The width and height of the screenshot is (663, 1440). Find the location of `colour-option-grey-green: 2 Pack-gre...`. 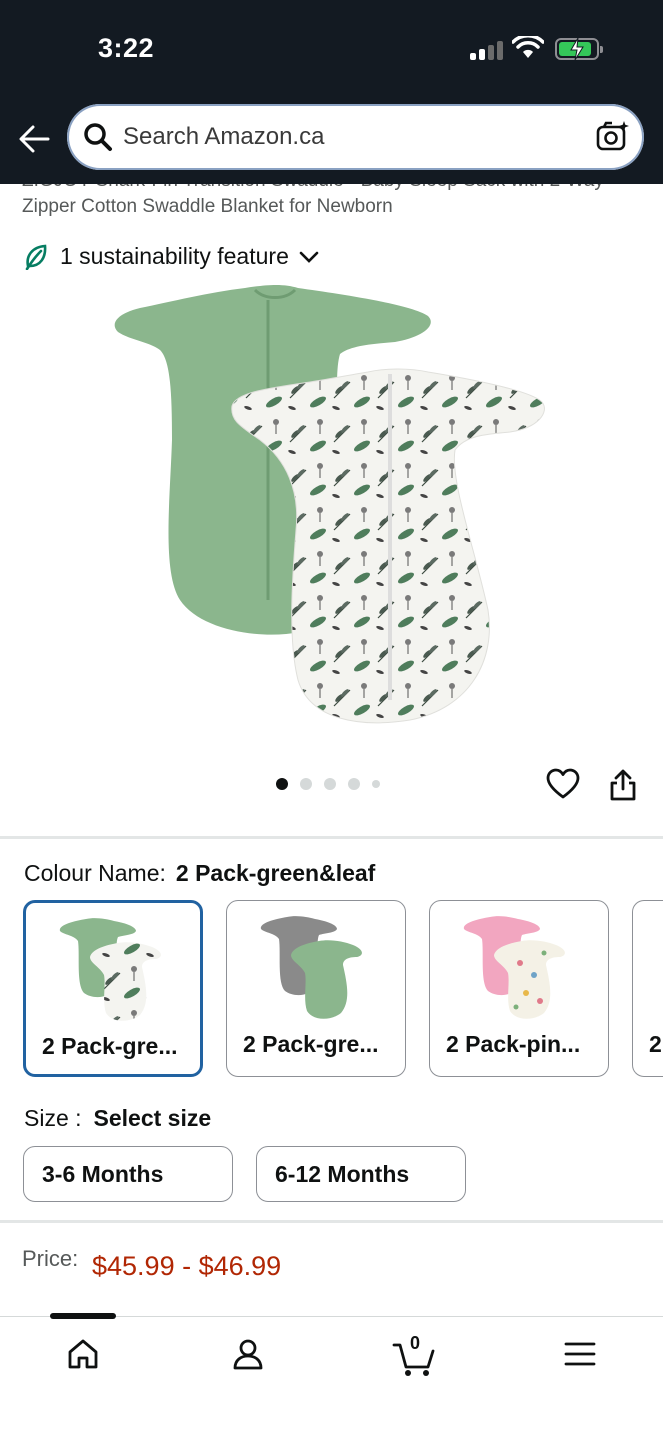

colour-option-grey-green: 2 Pack-gre... is located at coordinates (316, 988).